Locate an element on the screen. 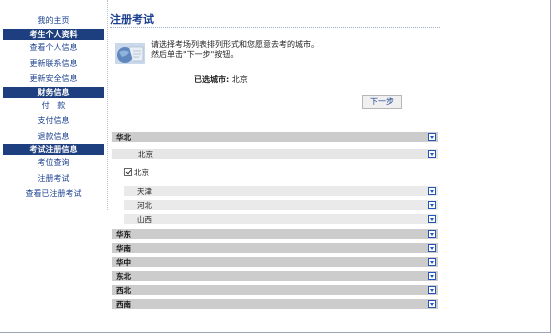 This screenshot has width=551, height=333. region-label: 华中 is located at coordinates (123, 262).